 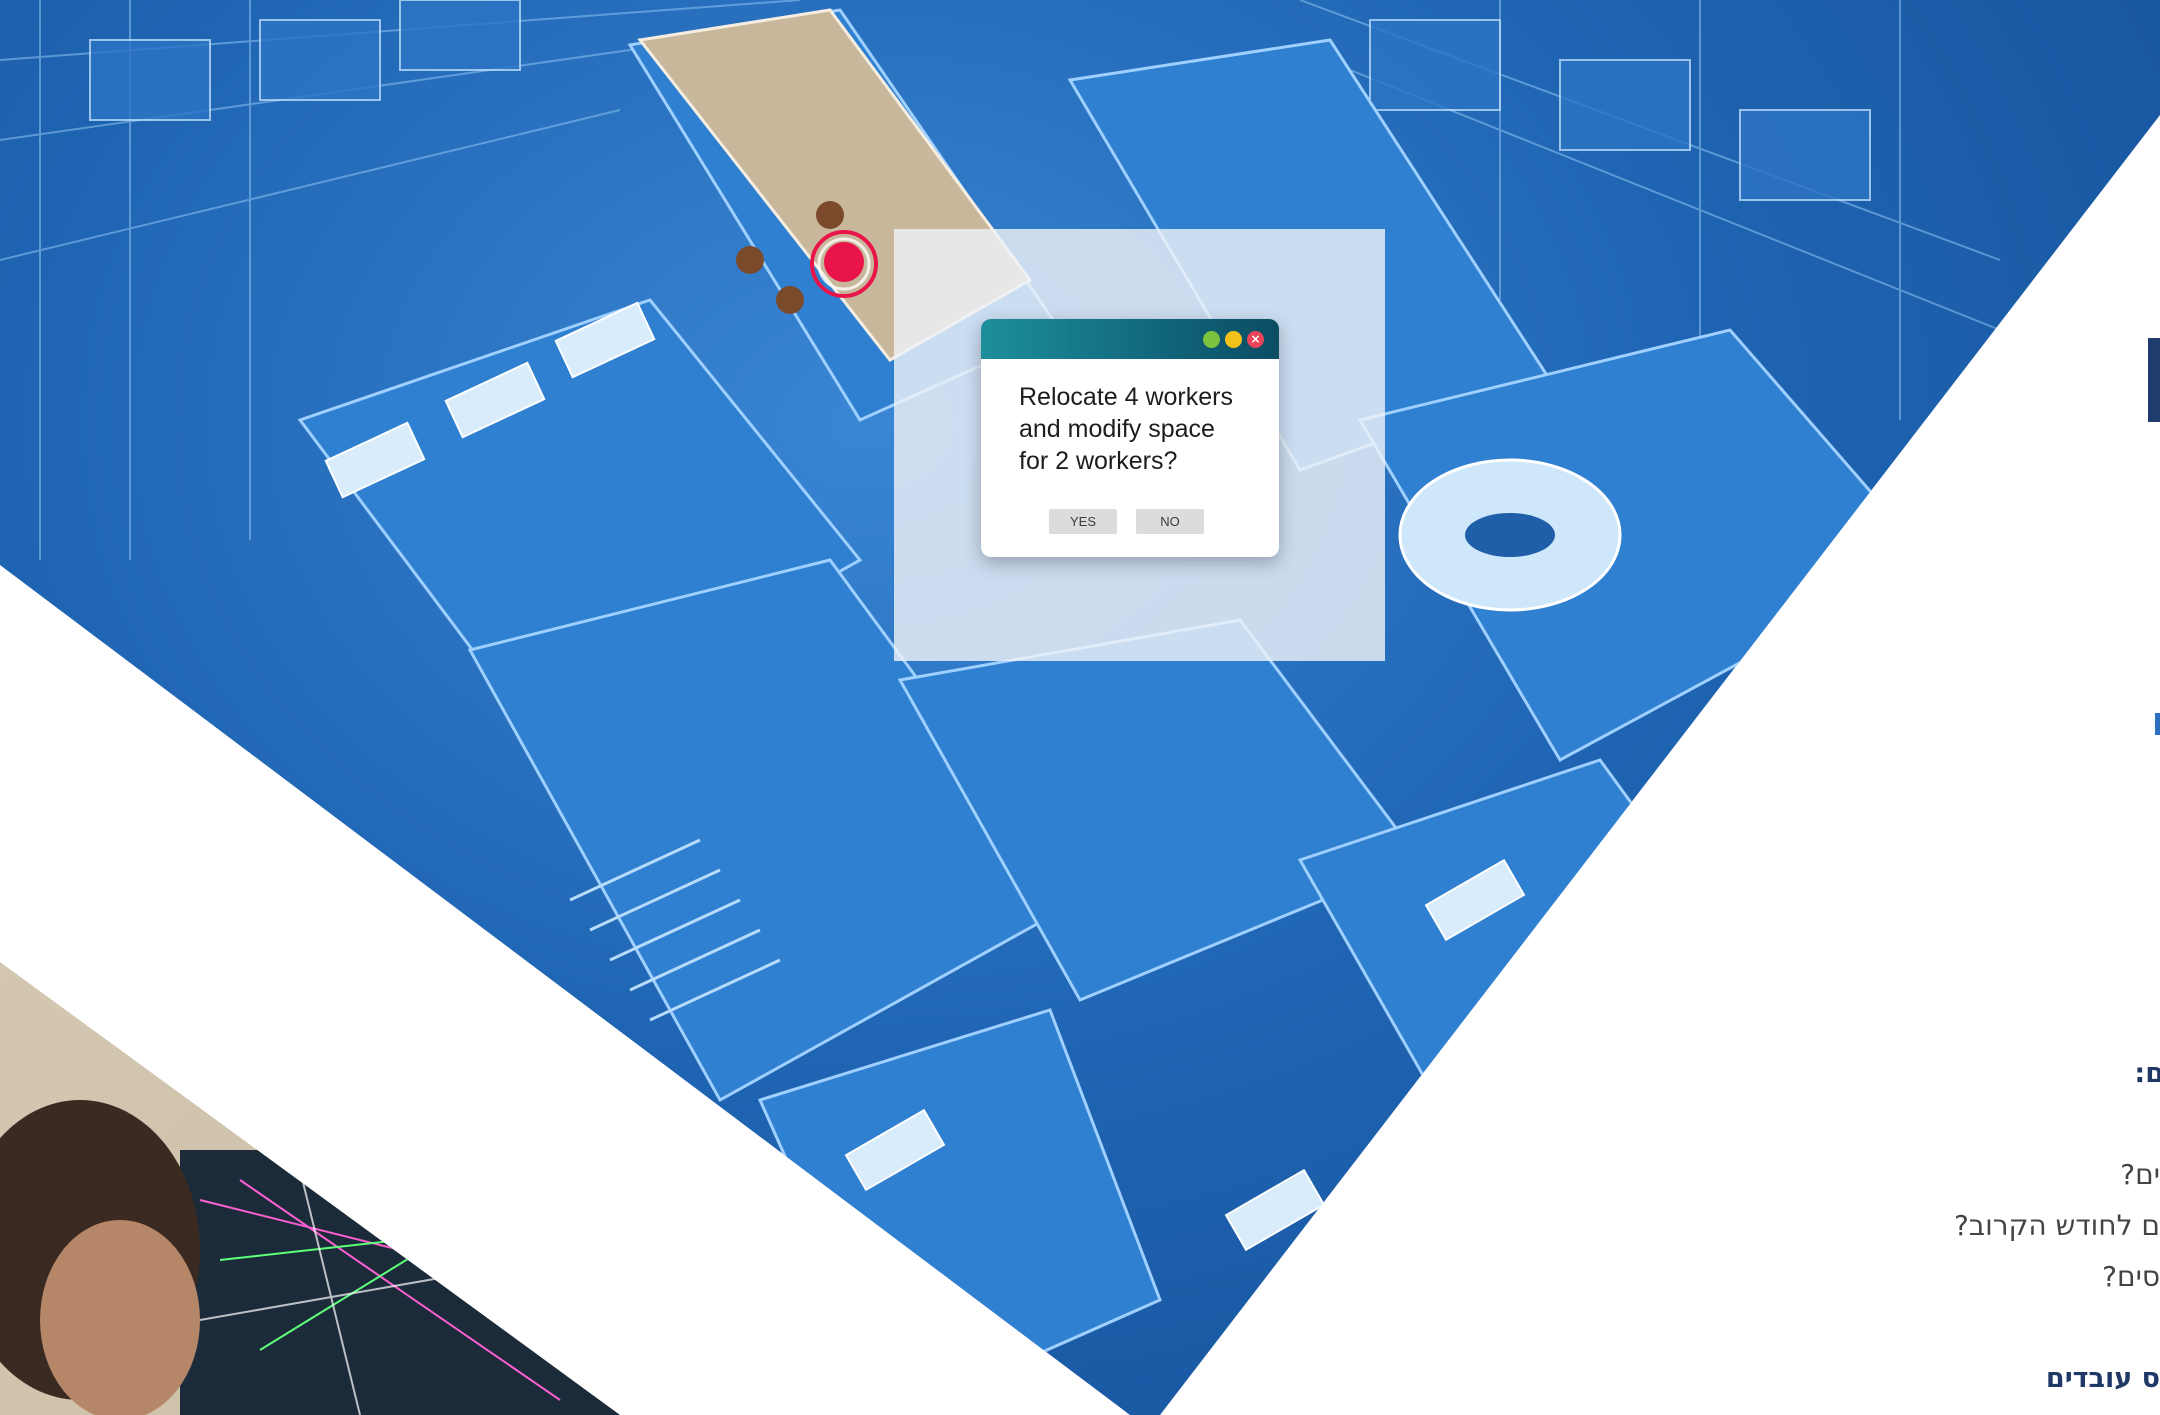 I want to click on maximize-icon, so click(x=1233, y=339).